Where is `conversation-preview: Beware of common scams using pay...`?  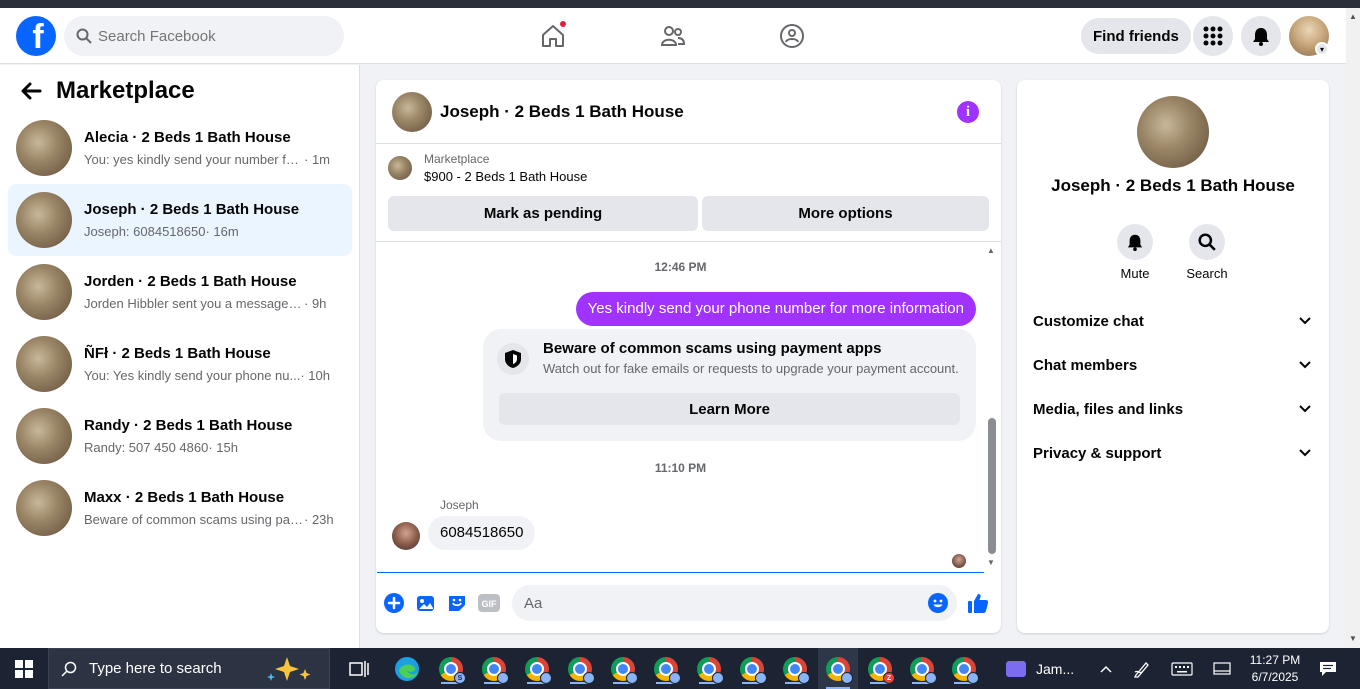
conversation-preview: Beware of common scams using pay... is located at coordinates (194, 519).